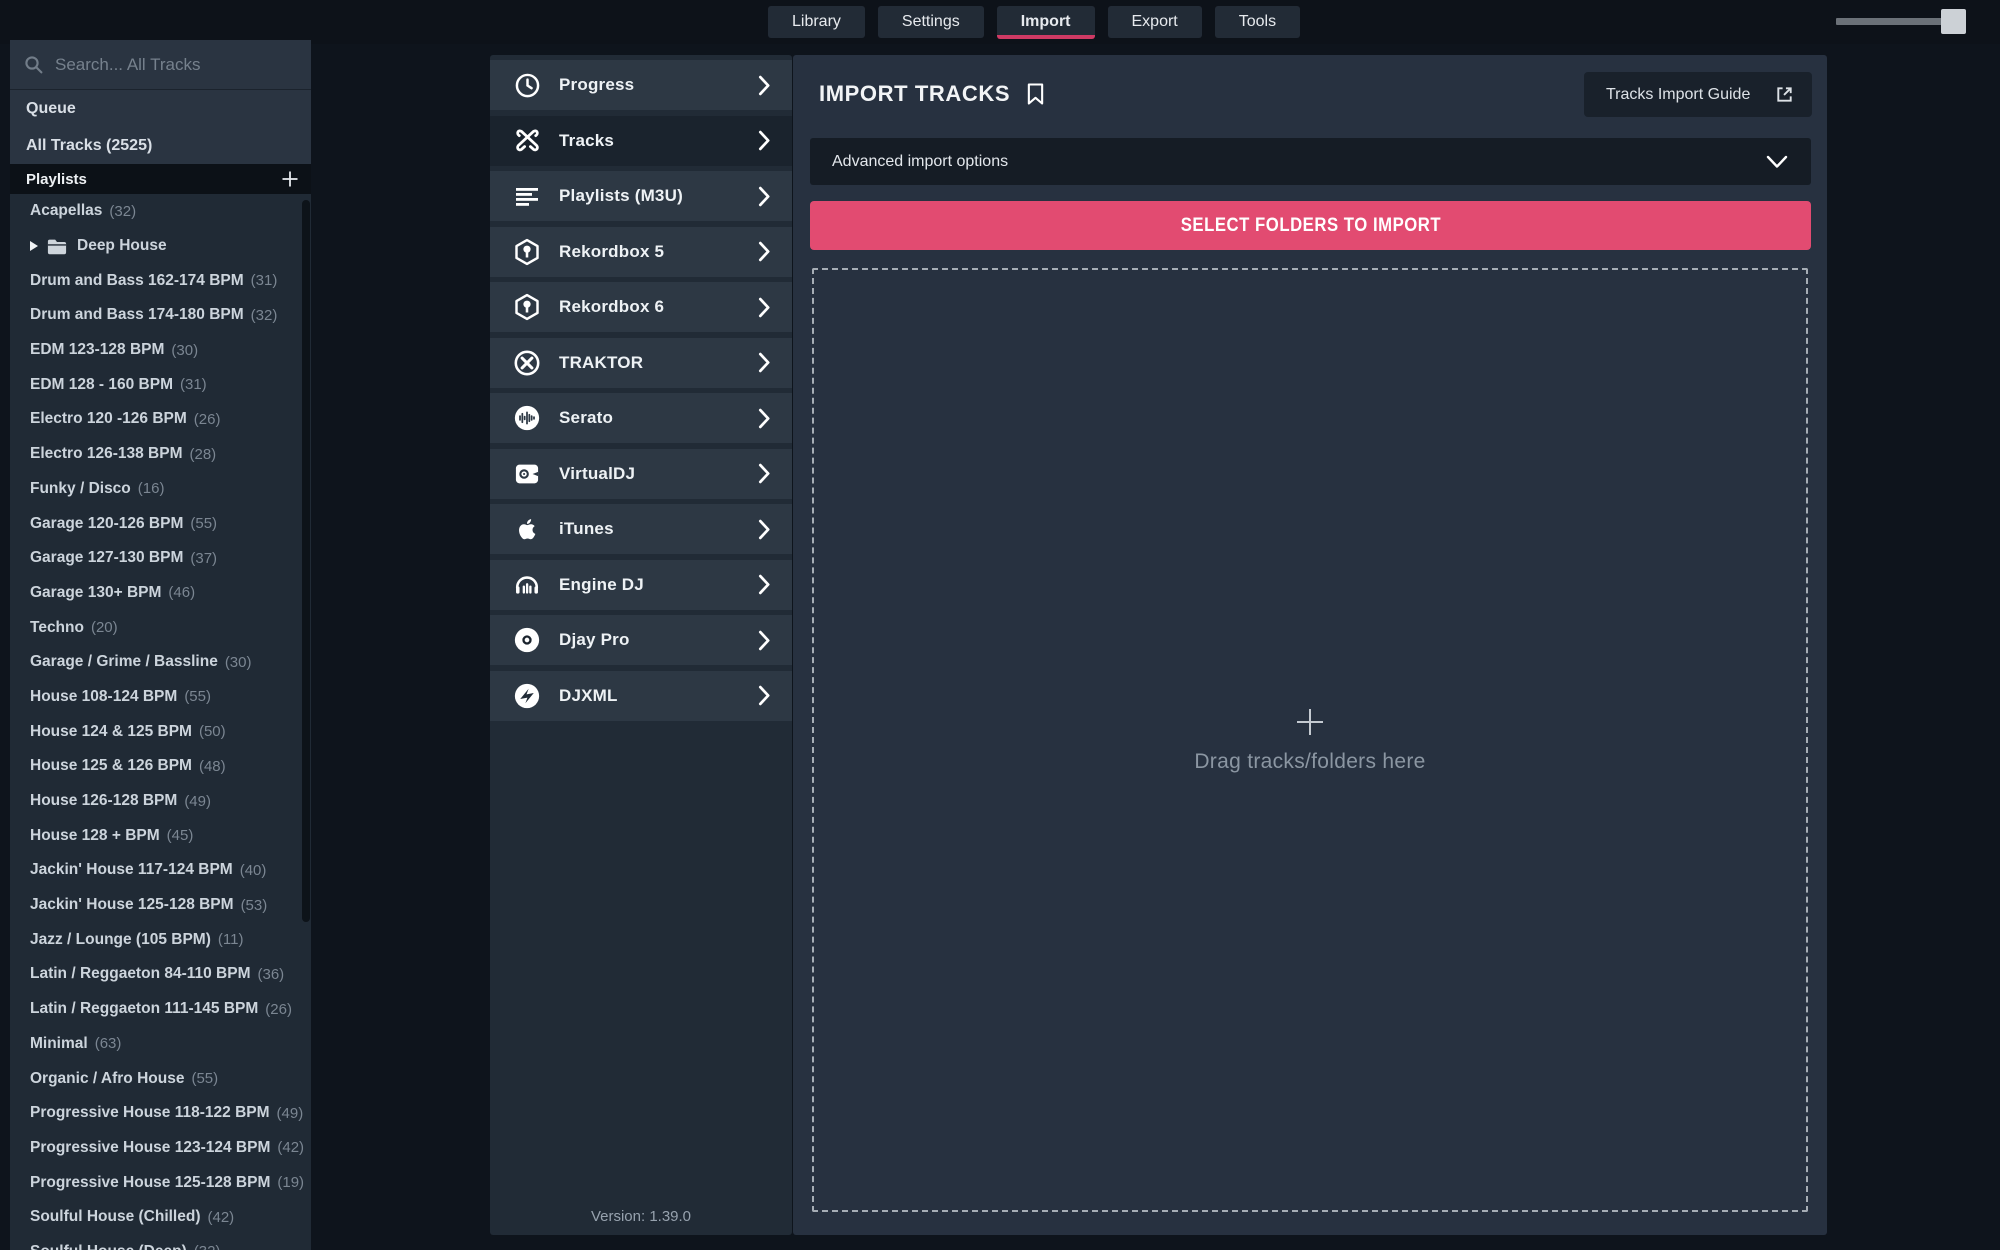 This screenshot has width=2000, height=1250. Describe the element at coordinates (641, 196) in the screenshot. I see `import-source-playlists-m3u: Playlists (M3U)` at that location.